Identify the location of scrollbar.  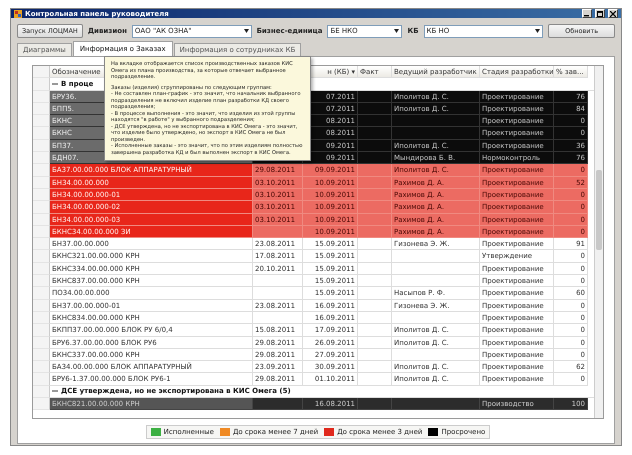
(598, 242).